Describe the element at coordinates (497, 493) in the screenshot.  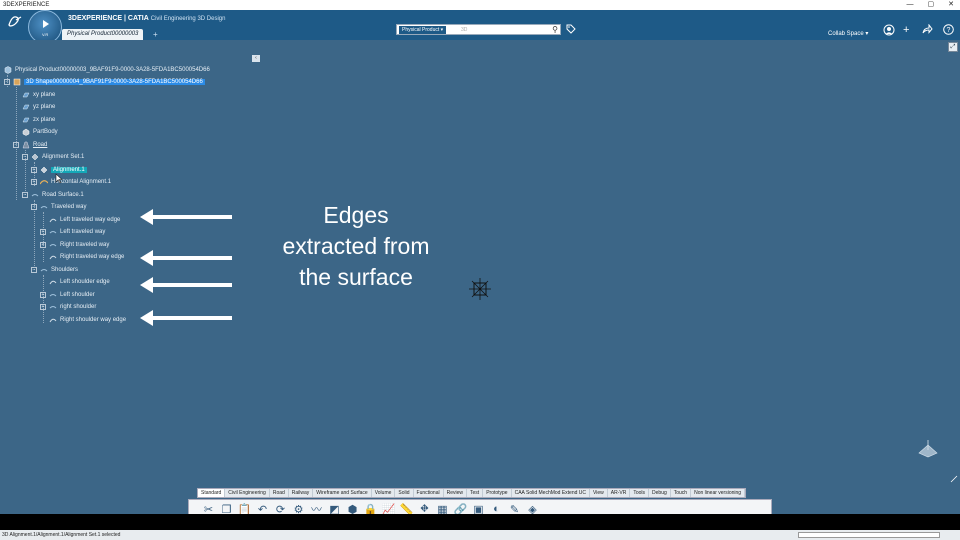
I see `toolbar-tab-prototype: Prototype` at that location.